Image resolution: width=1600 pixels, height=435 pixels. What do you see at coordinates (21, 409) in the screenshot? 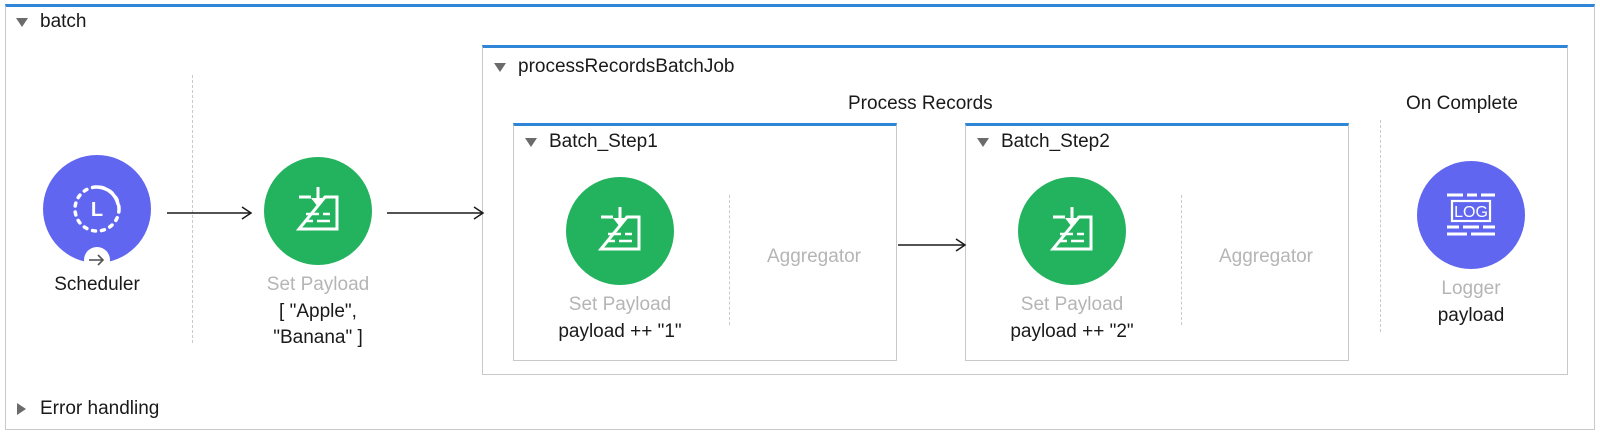
I see `expand-triangle-icon` at bounding box center [21, 409].